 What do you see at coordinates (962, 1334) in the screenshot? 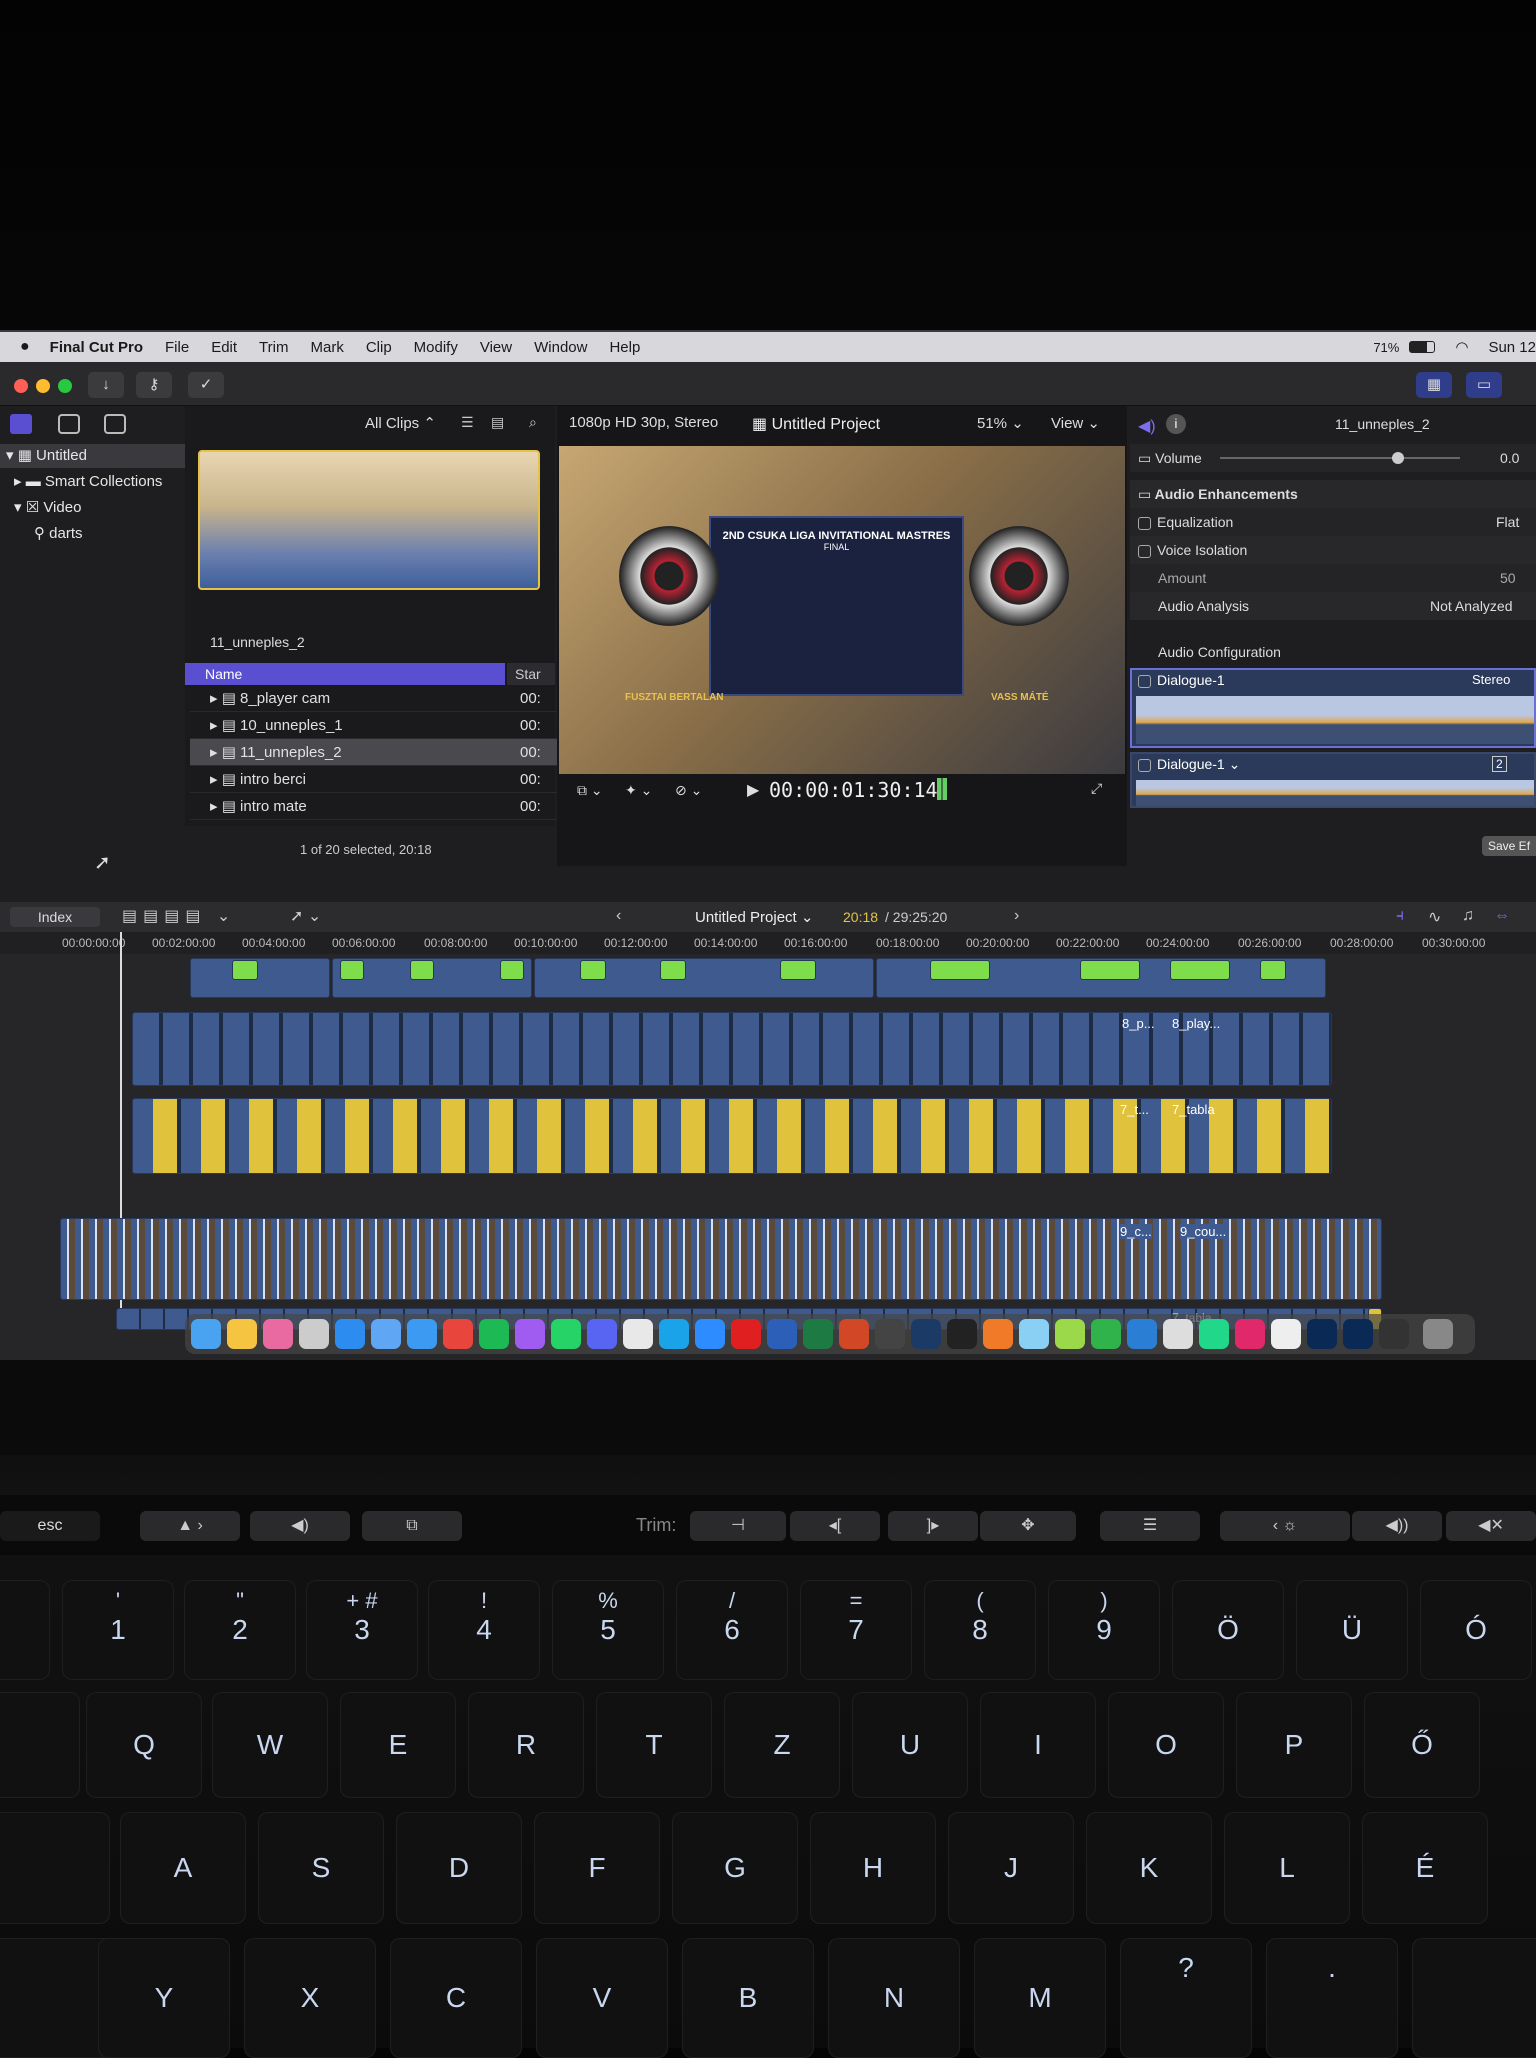
I see `terminal-icon` at bounding box center [962, 1334].